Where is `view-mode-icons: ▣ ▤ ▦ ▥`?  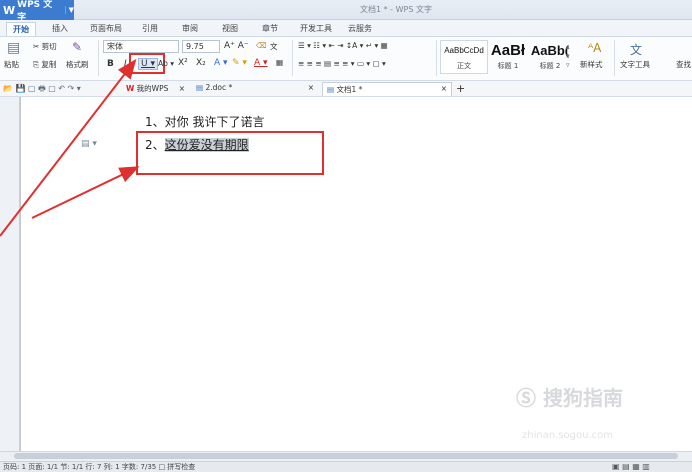 view-mode-icons: ▣ ▤ ▦ ▥ is located at coordinates (631, 466).